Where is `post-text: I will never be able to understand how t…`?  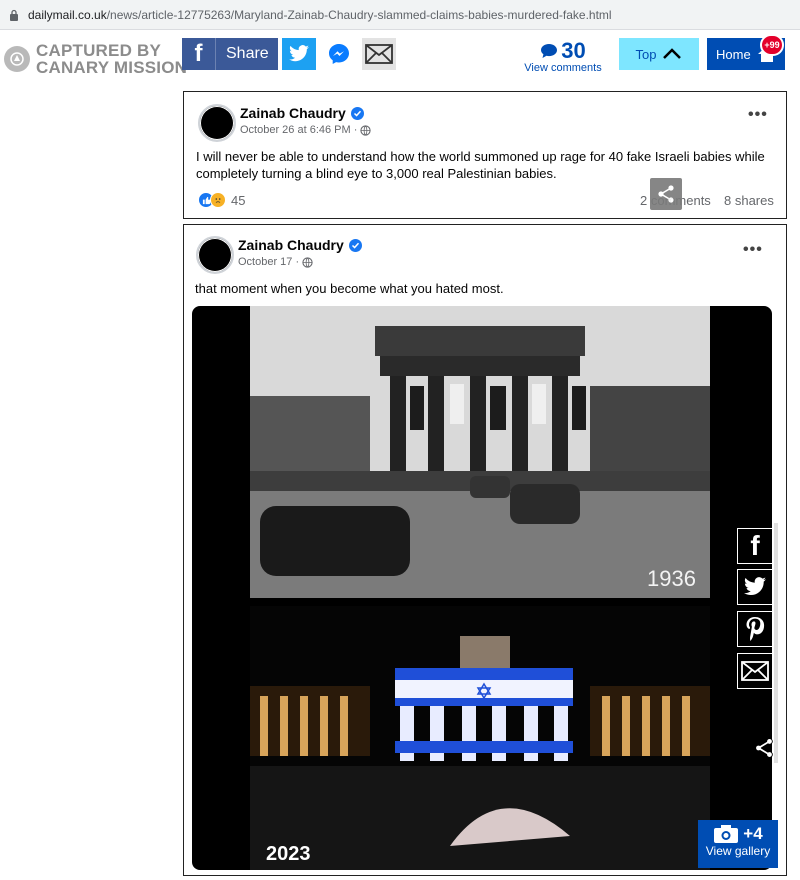
post-text: I will never be able to understand how t… is located at coordinates (480, 165).